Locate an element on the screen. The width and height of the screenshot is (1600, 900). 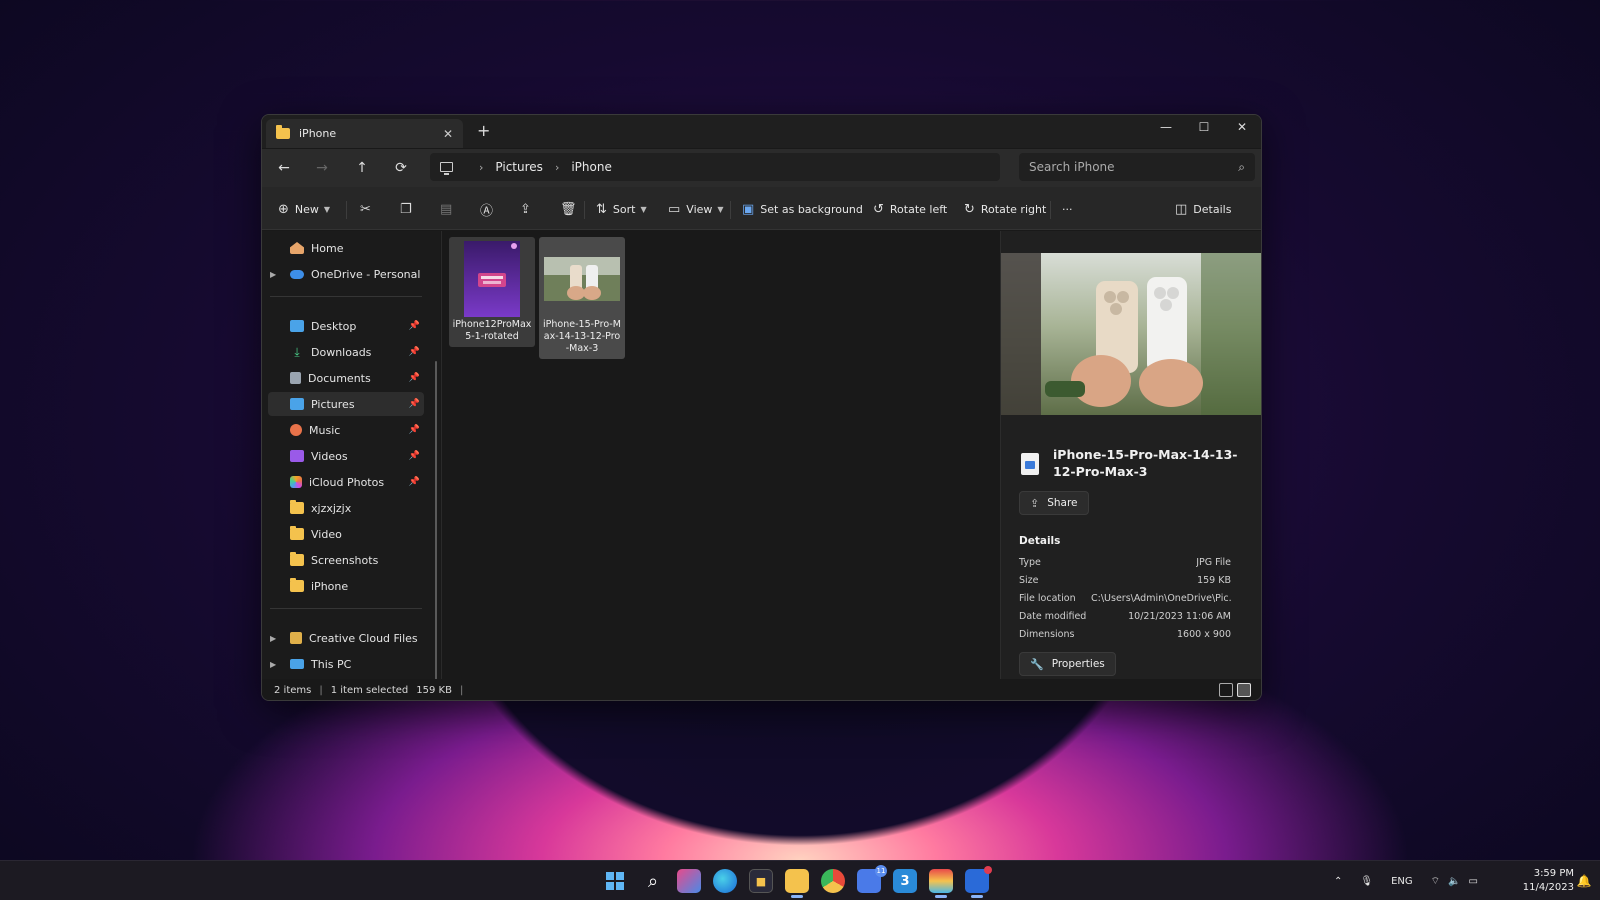
messaging-icon: 11 is located at coordinates (872, 879).